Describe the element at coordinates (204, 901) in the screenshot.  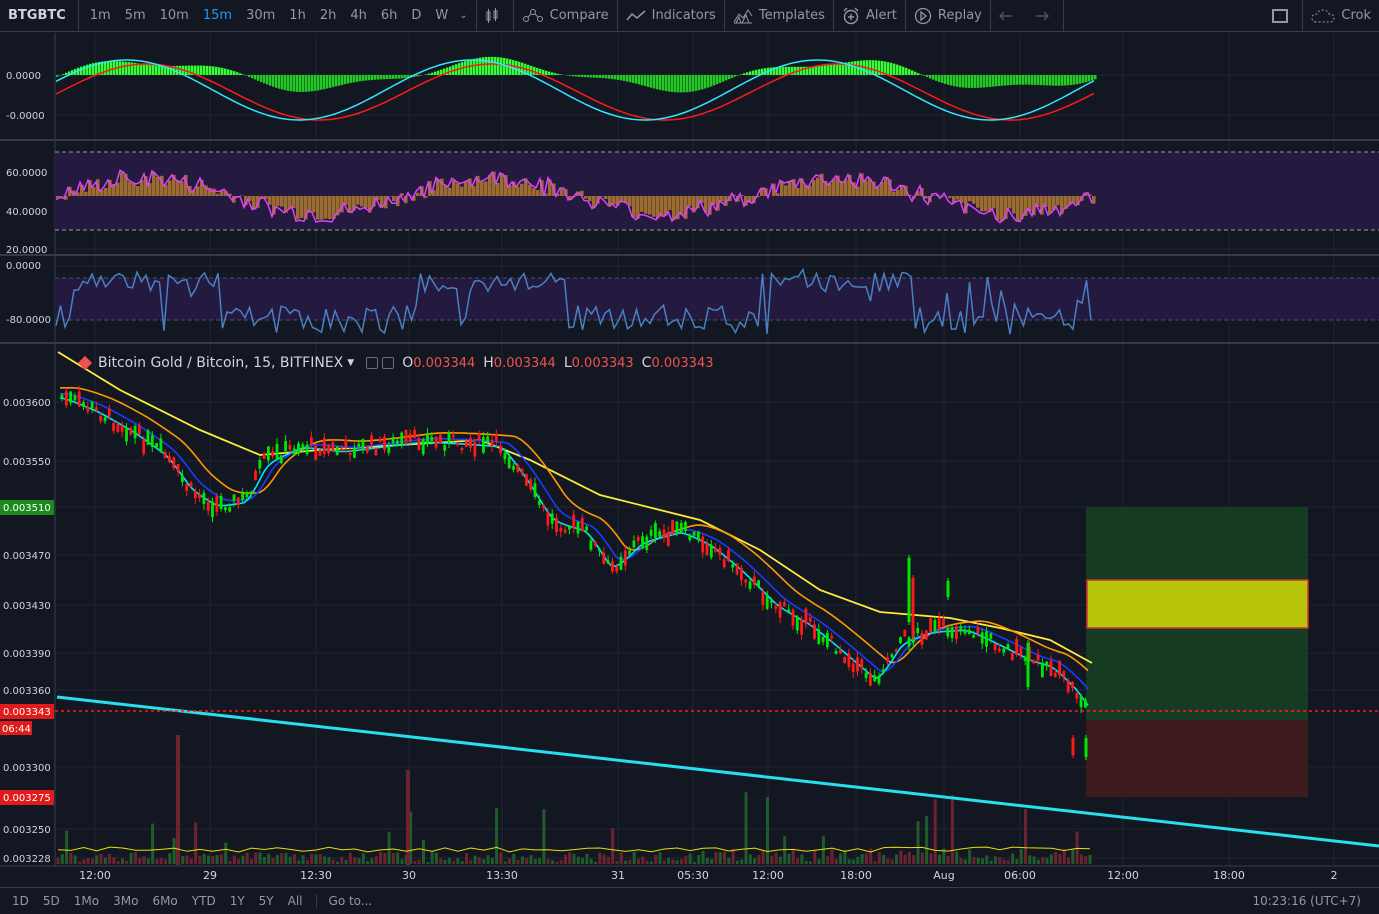
I see `range-ytd: YTD` at that location.